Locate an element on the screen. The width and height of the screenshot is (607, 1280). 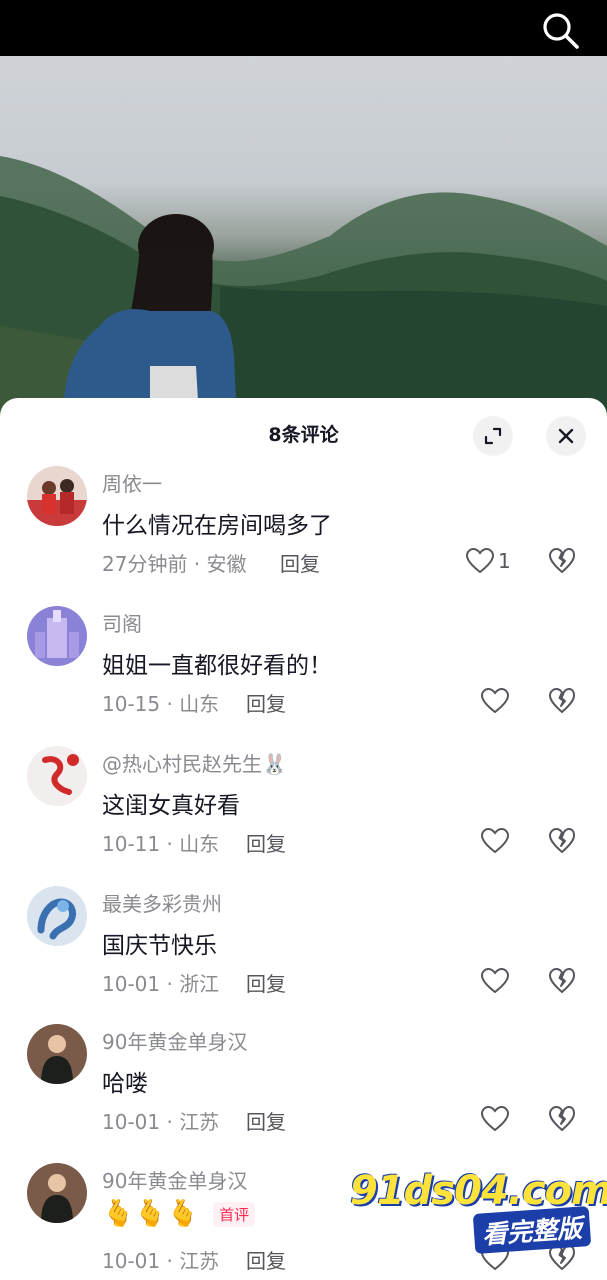
close-button is located at coordinates (566, 436).